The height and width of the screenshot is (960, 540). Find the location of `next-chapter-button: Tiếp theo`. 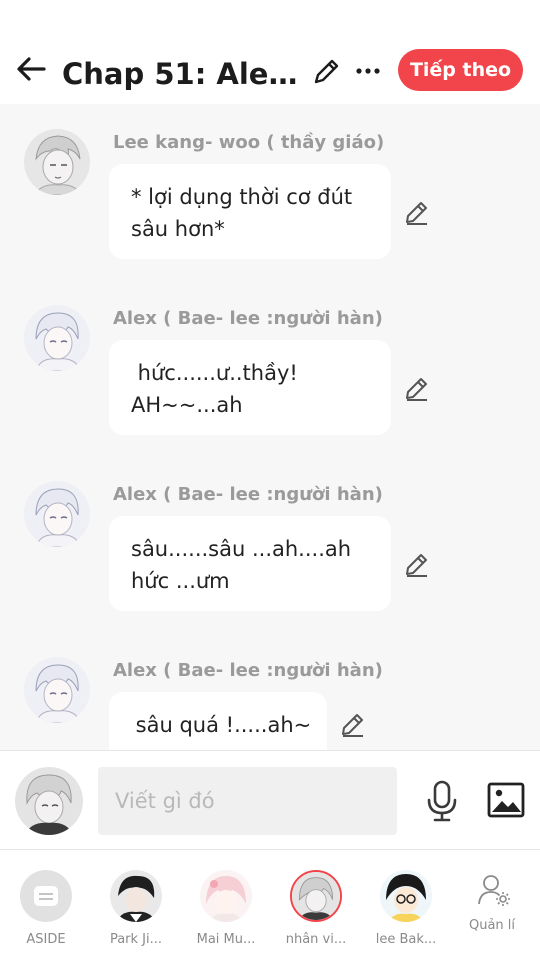

next-chapter-button: Tiếp theo is located at coordinates (460, 70).